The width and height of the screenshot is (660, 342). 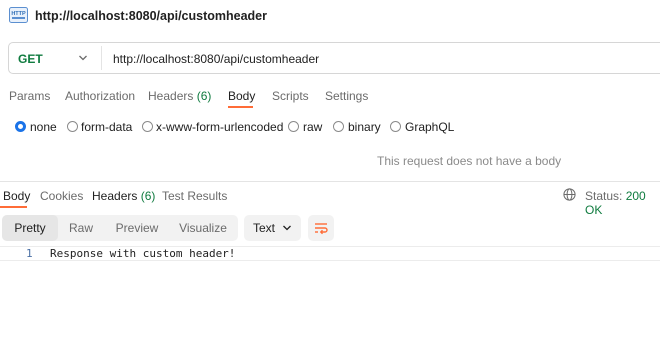 I want to click on active-tab-indicator, so click(x=240, y=107).